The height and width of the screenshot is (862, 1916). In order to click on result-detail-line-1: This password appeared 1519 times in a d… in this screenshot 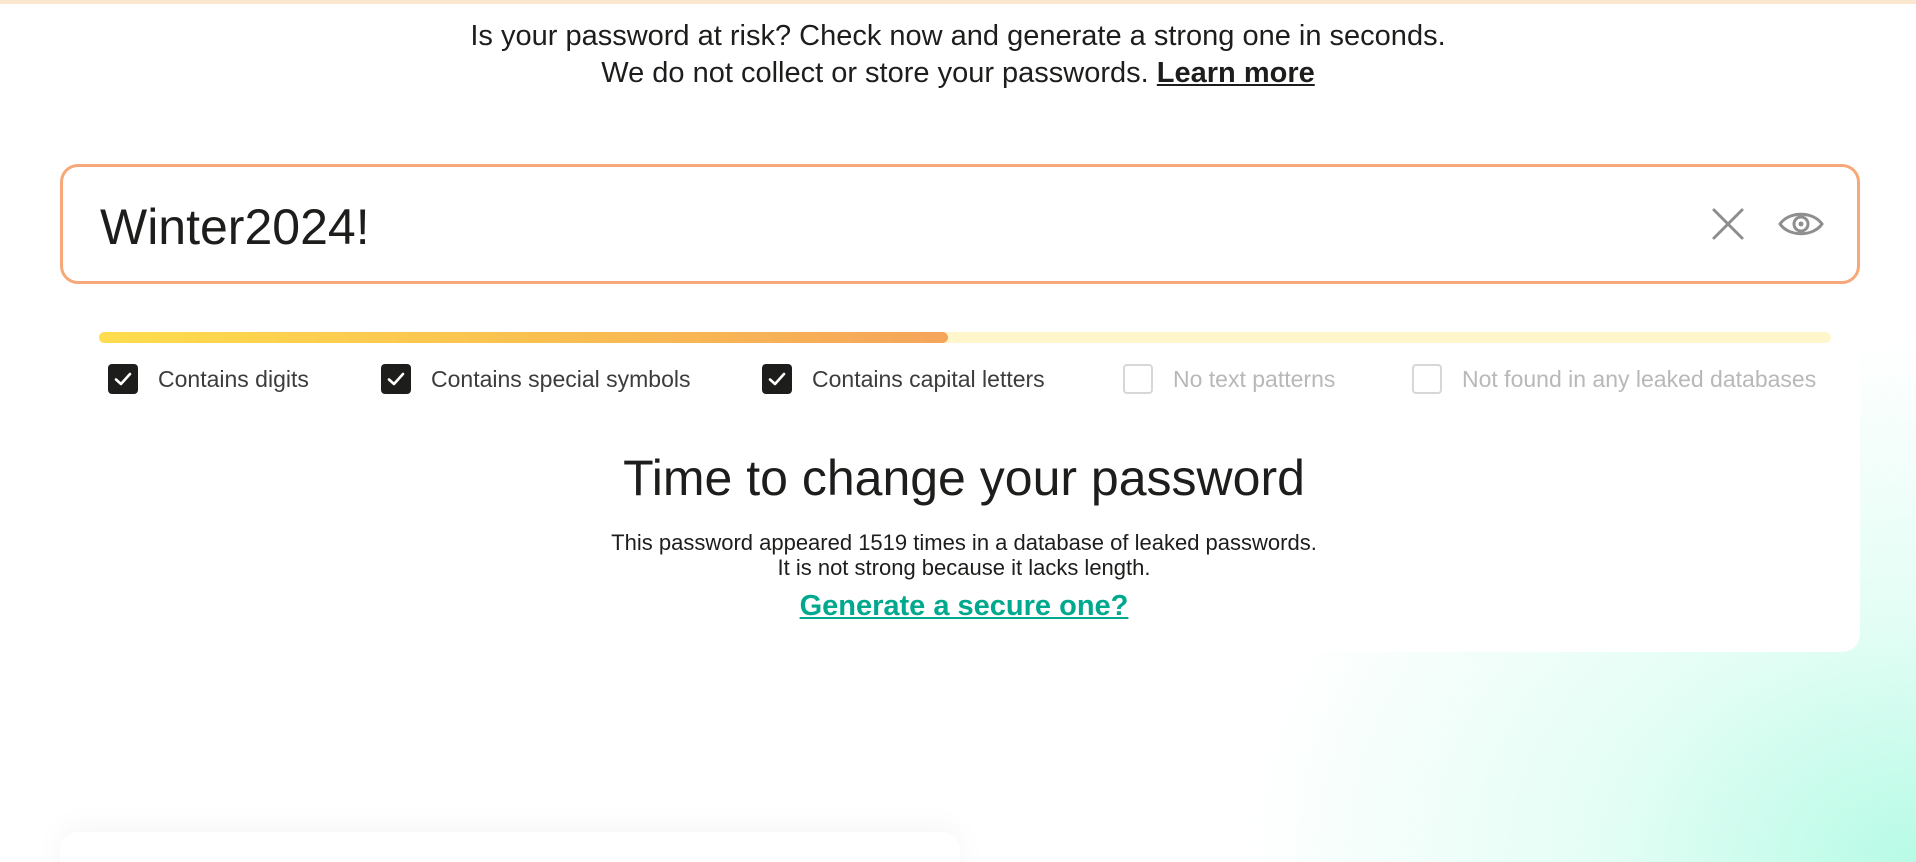, I will do `click(964, 542)`.